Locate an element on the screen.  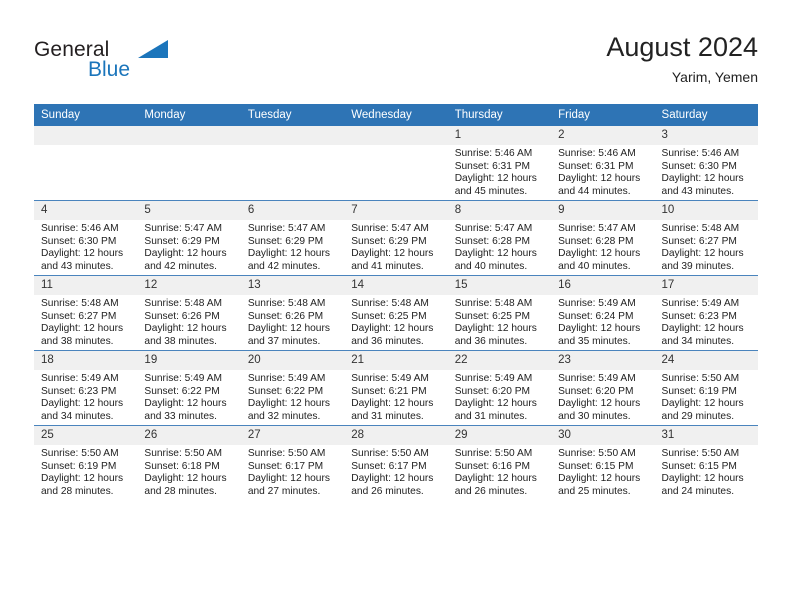
daylight-text-line2: and 32 minutes. is located at coordinates (284, 416).